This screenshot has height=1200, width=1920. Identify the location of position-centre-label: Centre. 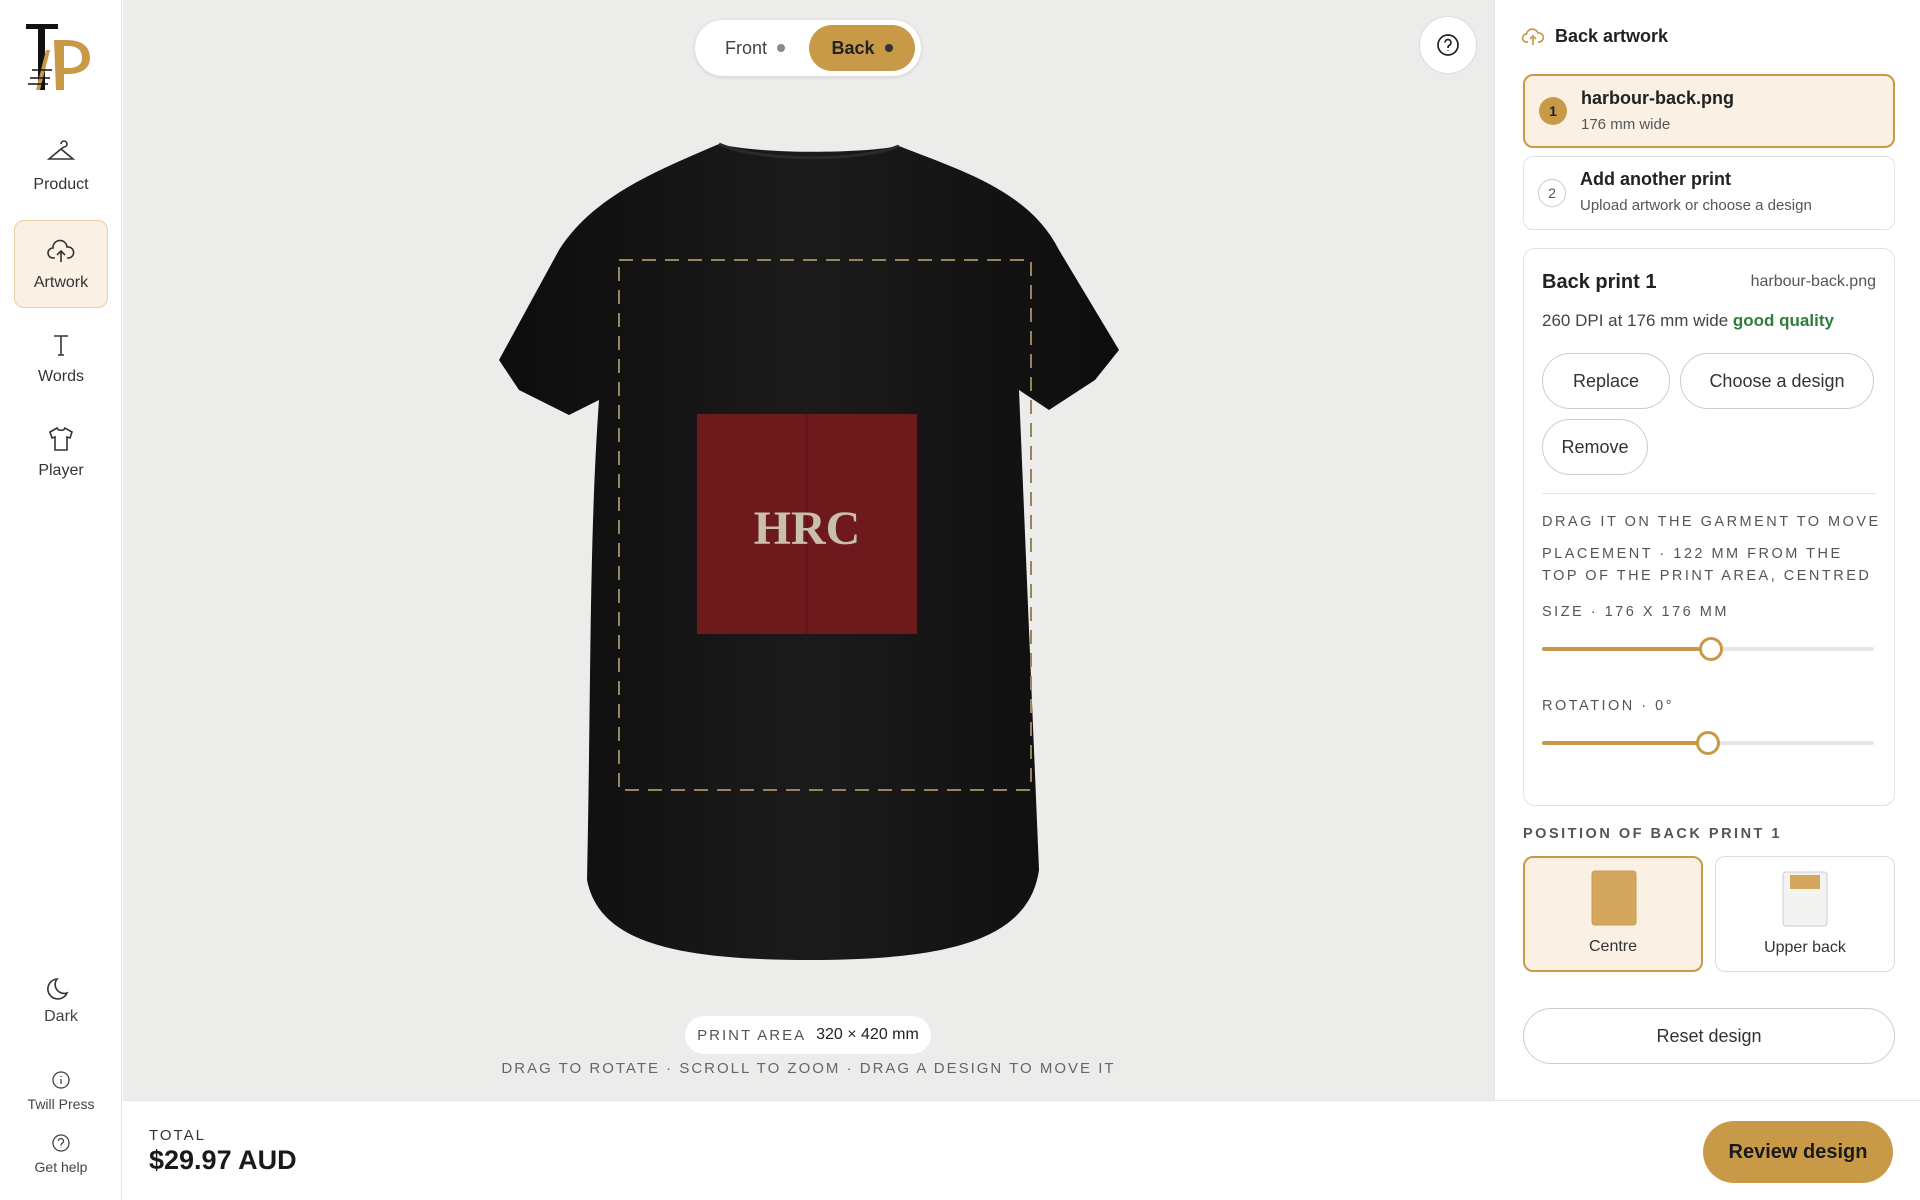
(1613, 946).